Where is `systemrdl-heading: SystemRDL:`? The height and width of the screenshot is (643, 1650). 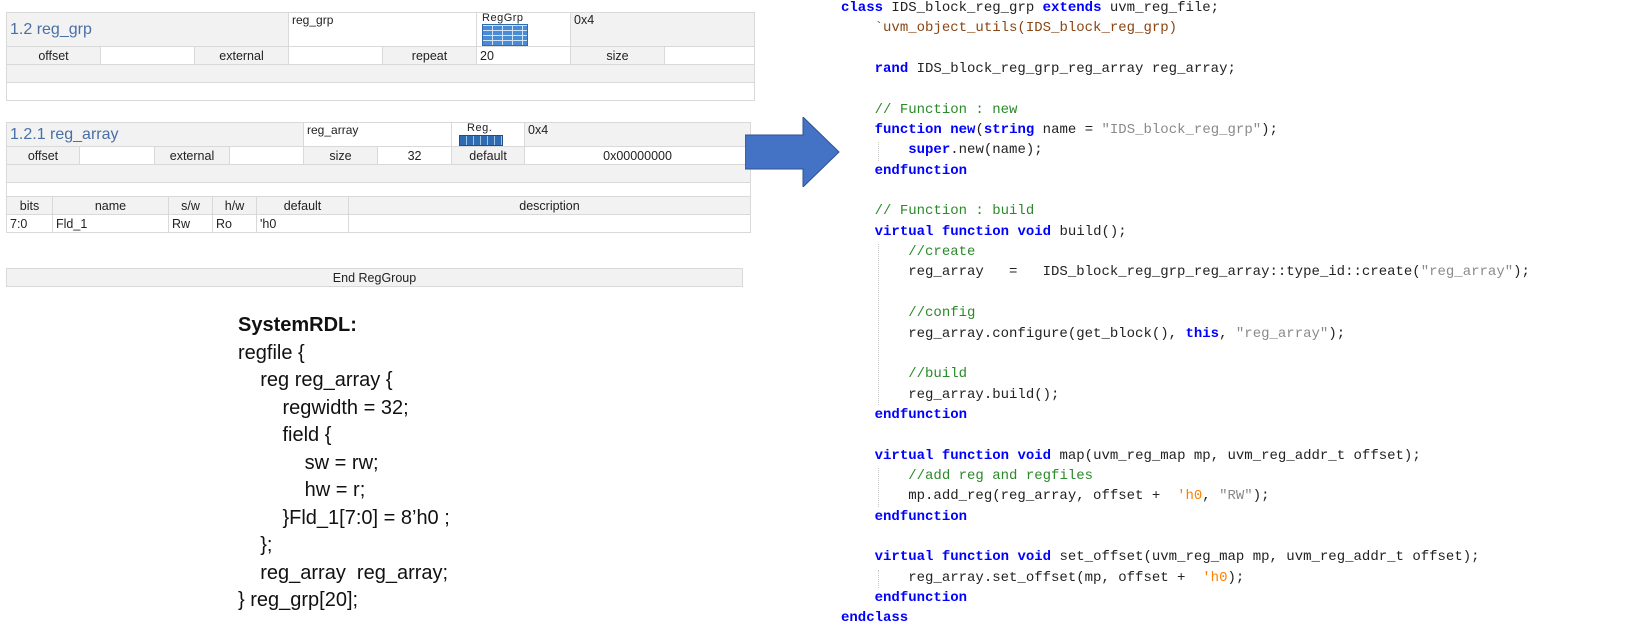 systemrdl-heading: SystemRDL: is located at coordinates (297, 325).